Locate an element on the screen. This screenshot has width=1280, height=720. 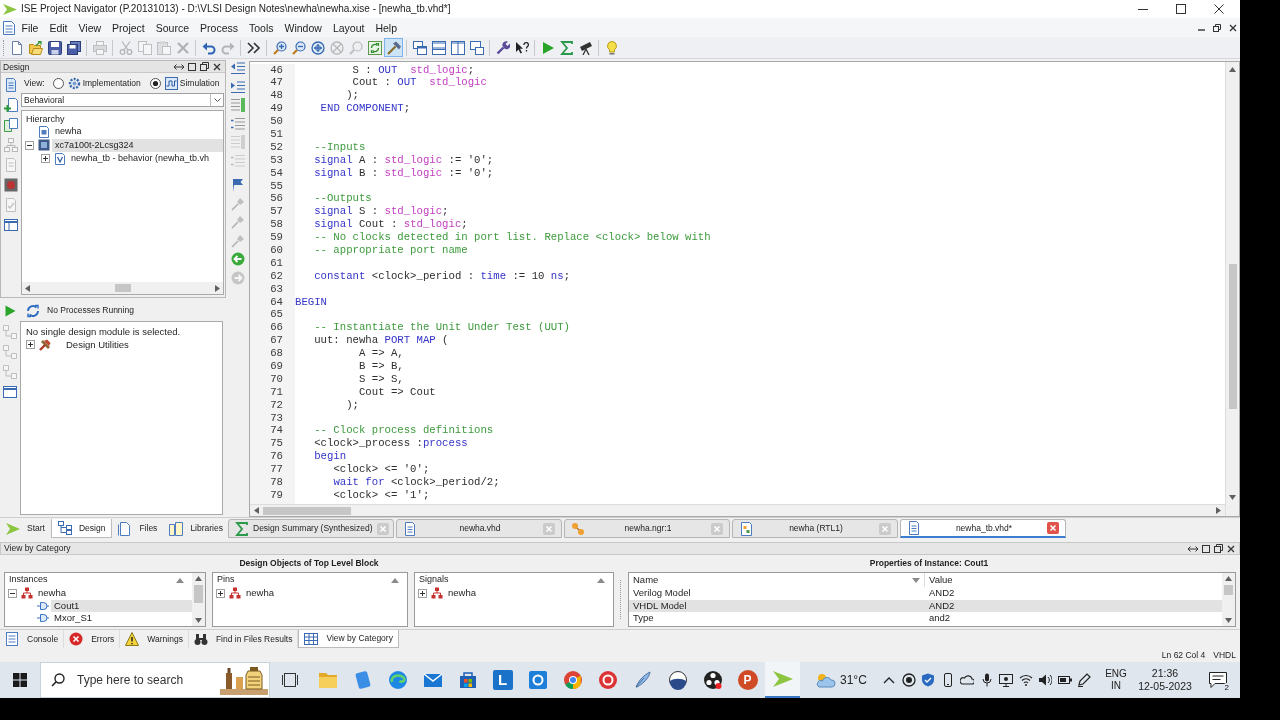
menu-item: Process is located at coordinates (219, 27).